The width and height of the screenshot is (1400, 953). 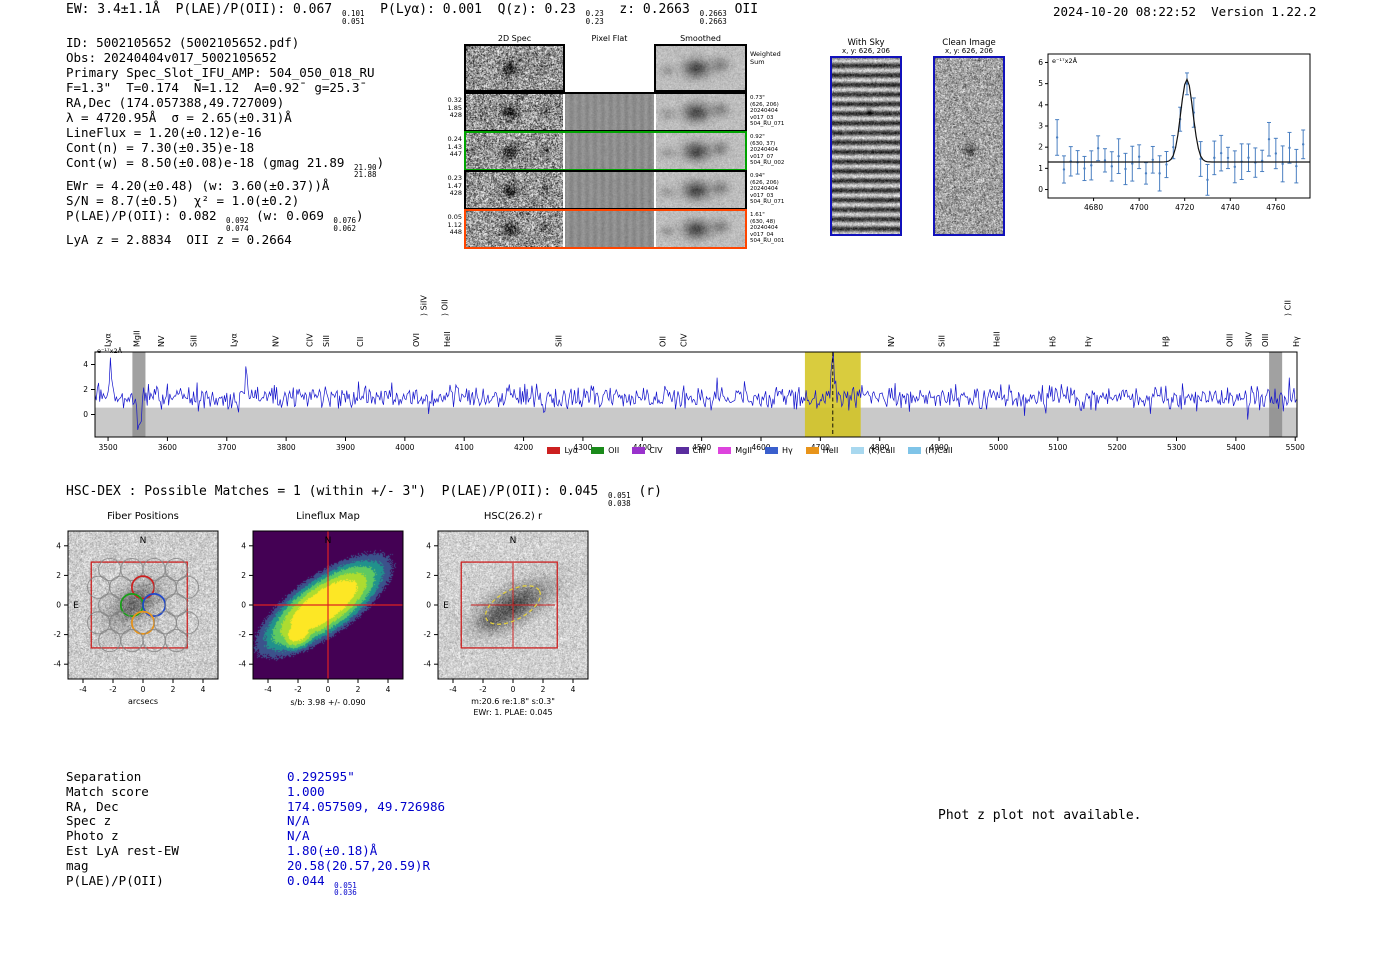 What do you see at coordinates (110, 351) in the screenshot?
I see `main-ylabel: e⁻¹⁷x2Å` at bounding box center [110, 351].